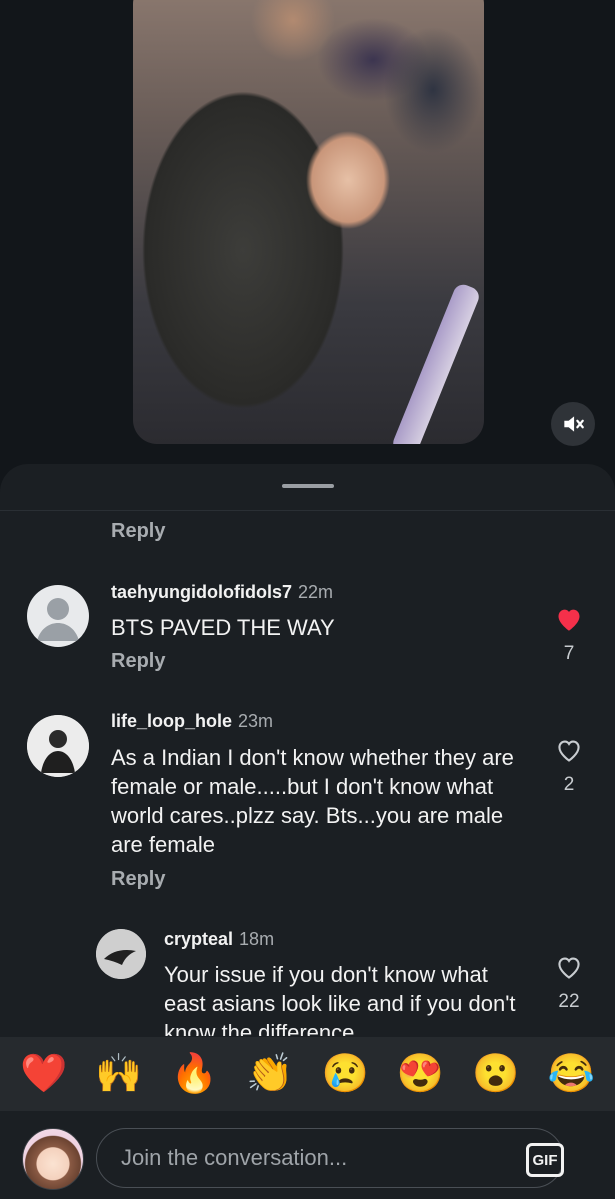 The height and width of the screenshot is (1199, 615). What do you see at coordinates (171, 721) in the screenshot?
I see `username-text: life_loop_hole` at bounding box center [171, 721].